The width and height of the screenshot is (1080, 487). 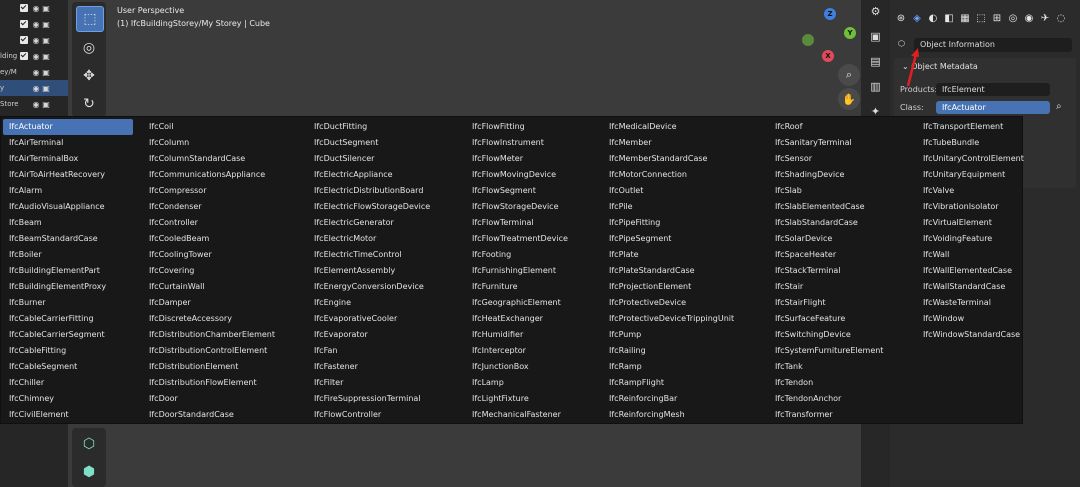 What do you see at coordinates (68, 271) in the screenshot?
I see `dropdown-option: IfcBuildingElementPart` at bounding box center [68, 271].